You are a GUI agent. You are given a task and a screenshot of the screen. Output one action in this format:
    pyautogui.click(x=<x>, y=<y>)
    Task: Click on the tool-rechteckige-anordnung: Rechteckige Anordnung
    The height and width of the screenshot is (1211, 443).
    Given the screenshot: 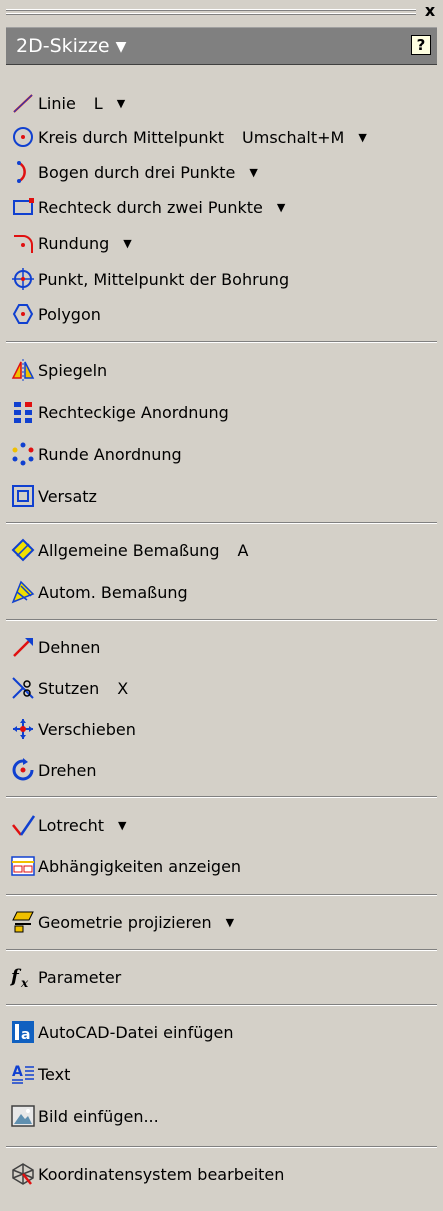 What is the action you would take?
    pyautogui.click(x=119, y=412)
    